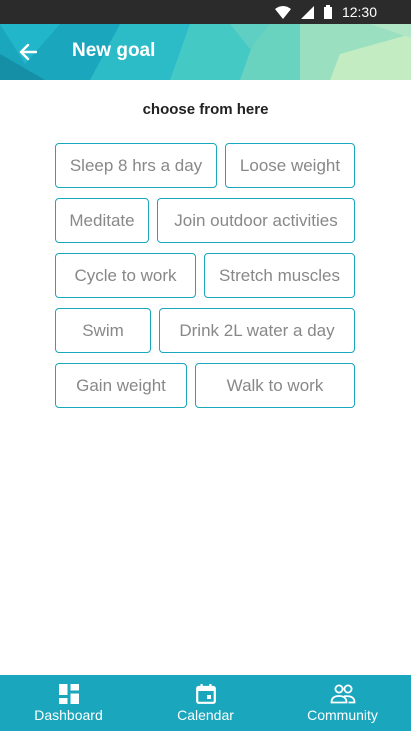  I want to click on wifi-icon, so click(282, 12).